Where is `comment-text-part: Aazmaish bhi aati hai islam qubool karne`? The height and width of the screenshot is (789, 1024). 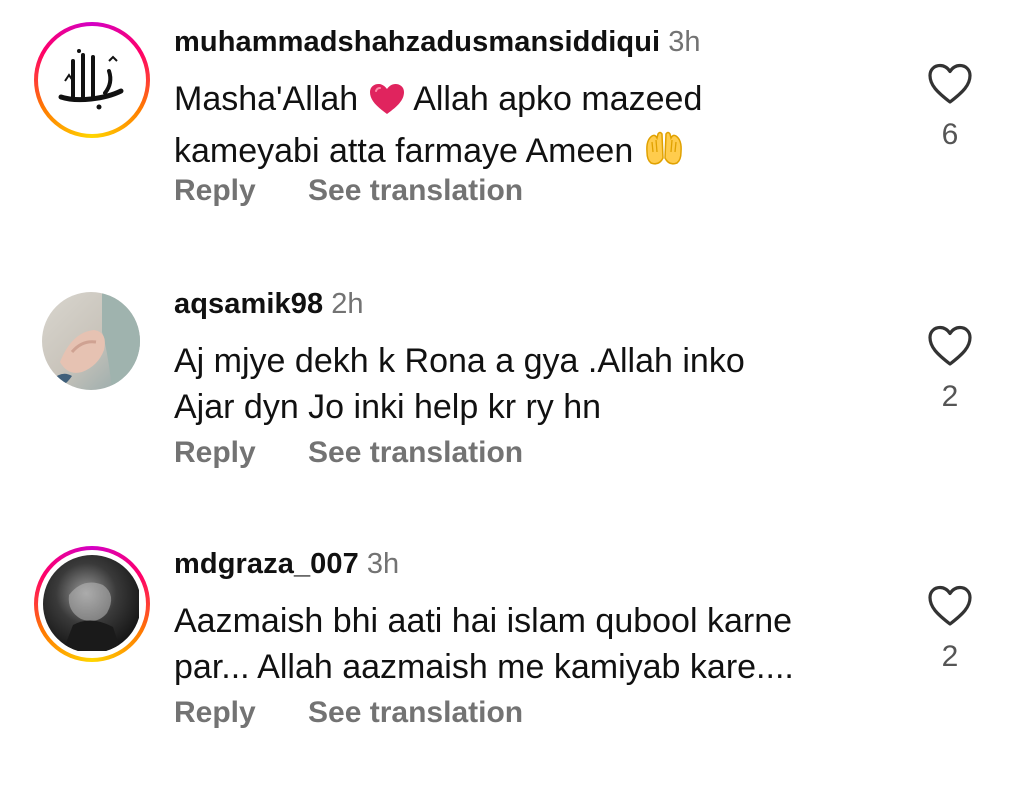
comment-text-part: Aazmaish bhi aati hai islam qubool karne is located at coordinates (483, 621).